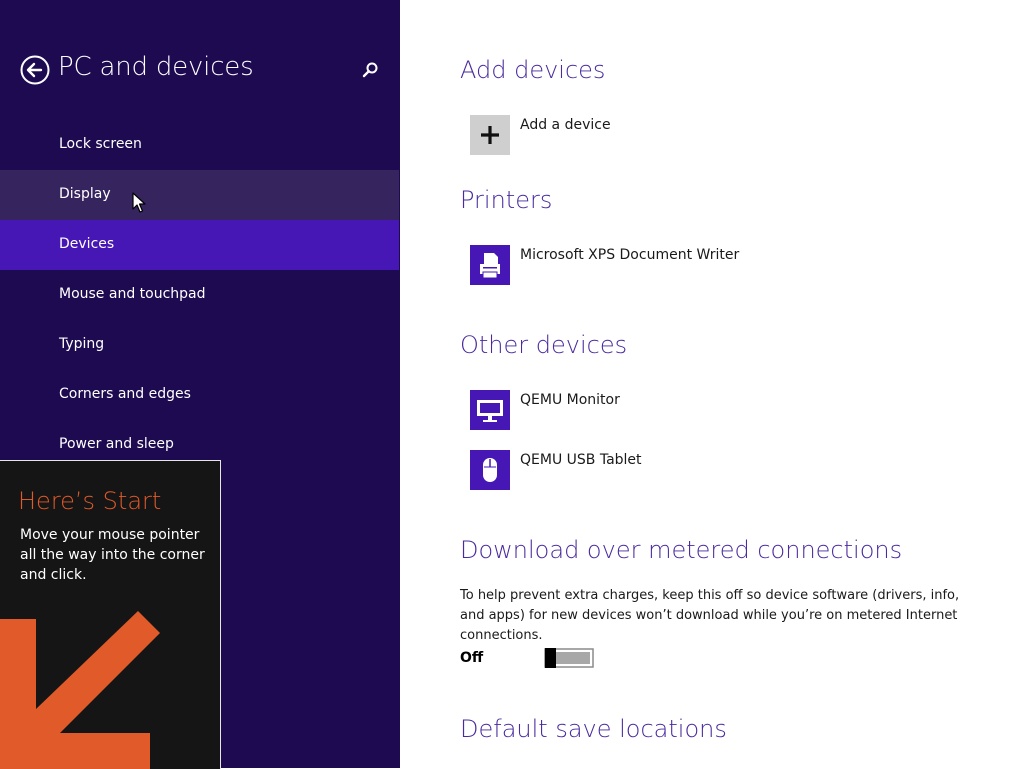 This screenshot has width=1024, height=769. What do you see at coordinates (139, 202) in the screenshot?
I see `mouse-cursor-icon` at bounding box center [139, 202].